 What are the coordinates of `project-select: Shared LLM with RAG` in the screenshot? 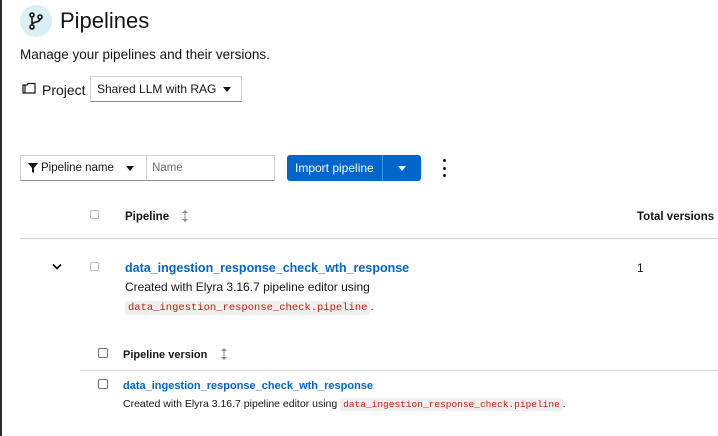 It's located at (166, 89).